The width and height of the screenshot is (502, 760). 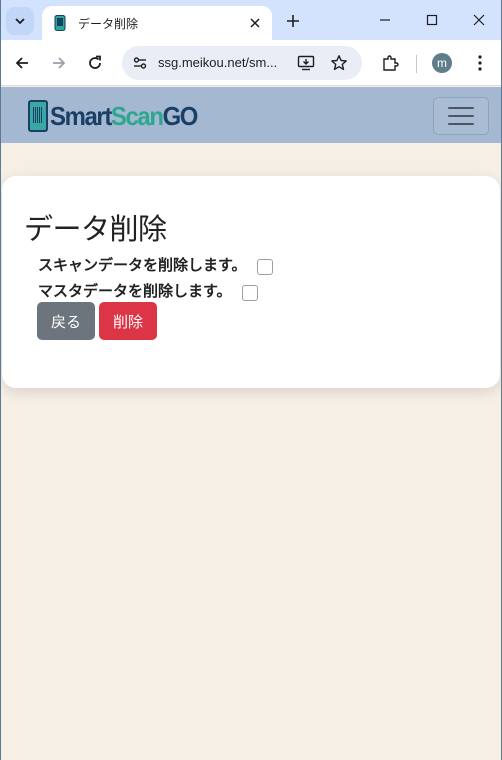 I want to click on maximize-button, so click(x=432, y=20).